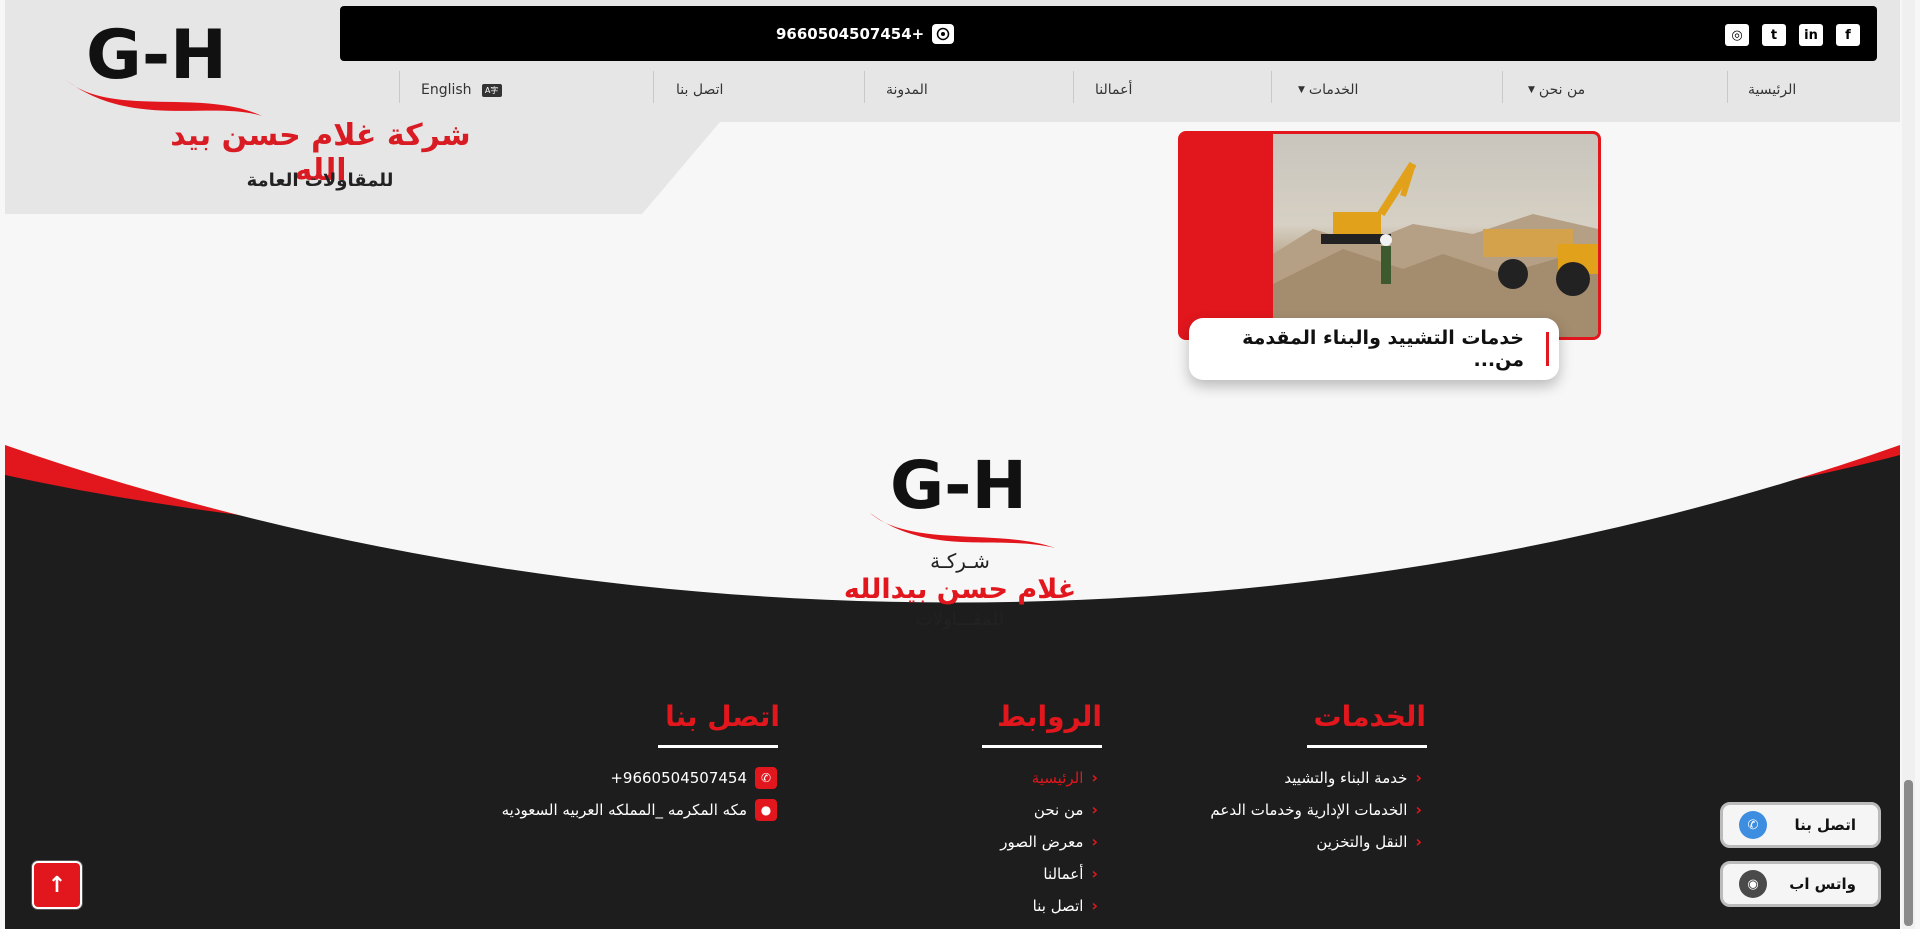  I want to click on footer-logo-line3: للمقـــاولات, so click(960, 619).